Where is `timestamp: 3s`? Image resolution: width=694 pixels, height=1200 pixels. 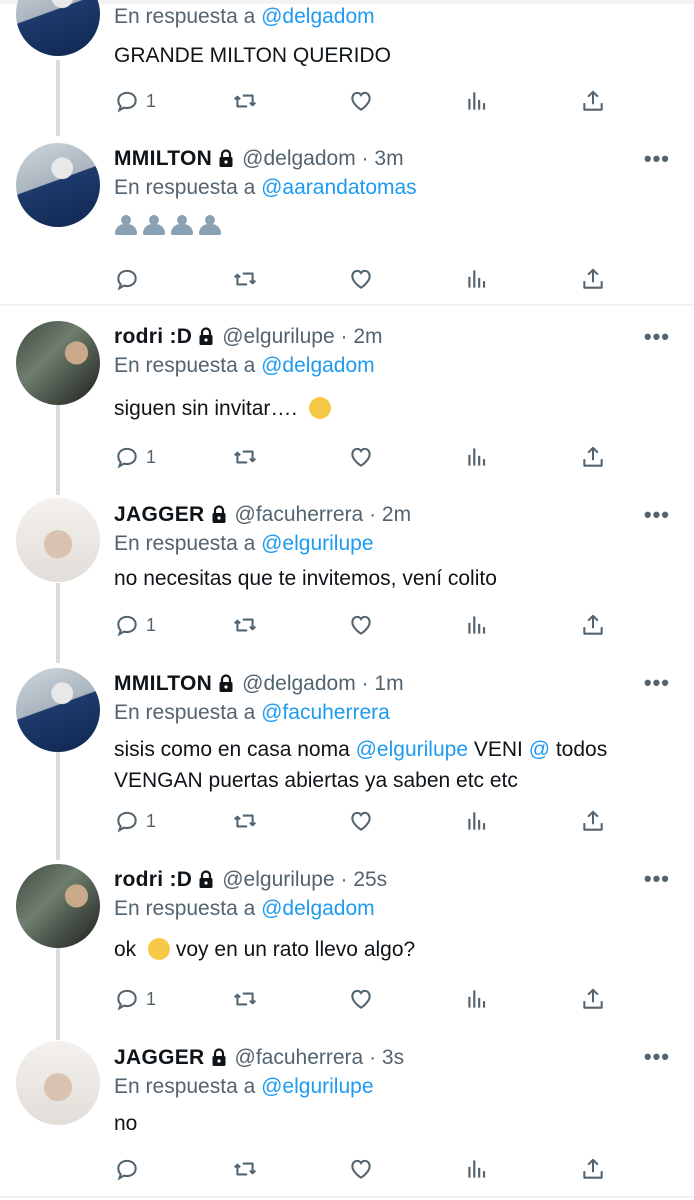
timestamp: 3s is located at coordinates (393, 1057).